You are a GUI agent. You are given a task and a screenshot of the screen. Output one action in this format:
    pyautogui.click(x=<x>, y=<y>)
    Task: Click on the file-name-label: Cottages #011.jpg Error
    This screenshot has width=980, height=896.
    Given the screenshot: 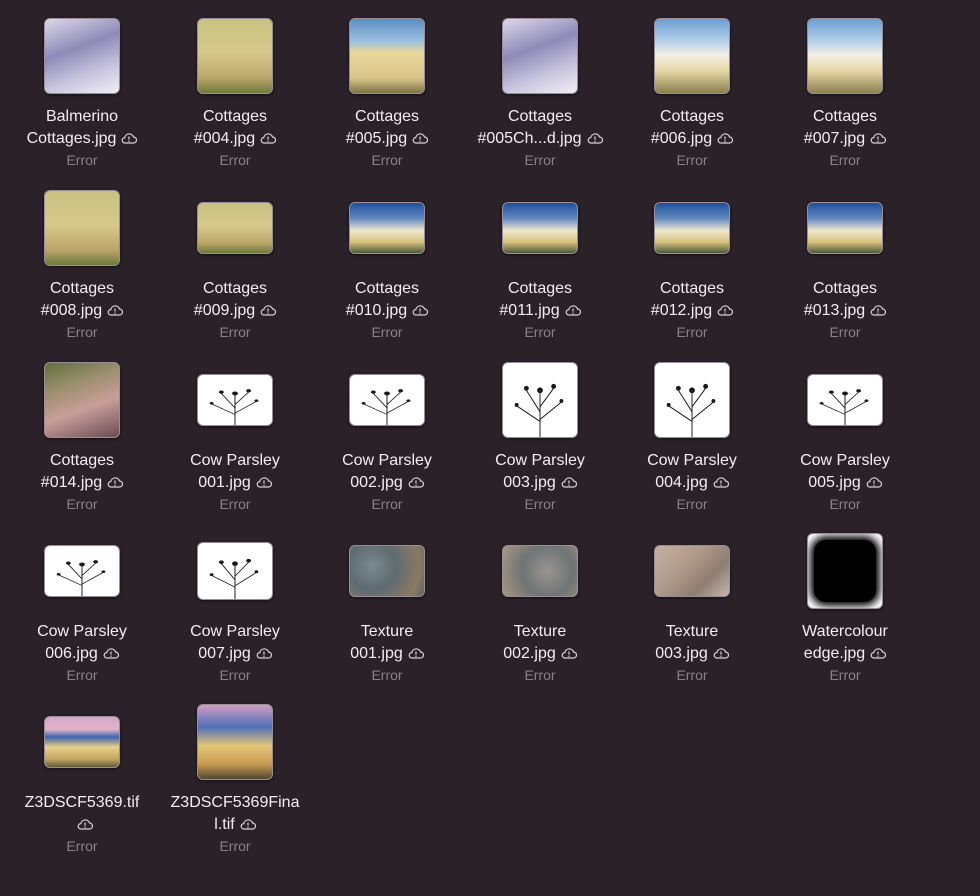 What is the action you would take?
    pyautogui.click(x=540, y=310)
    